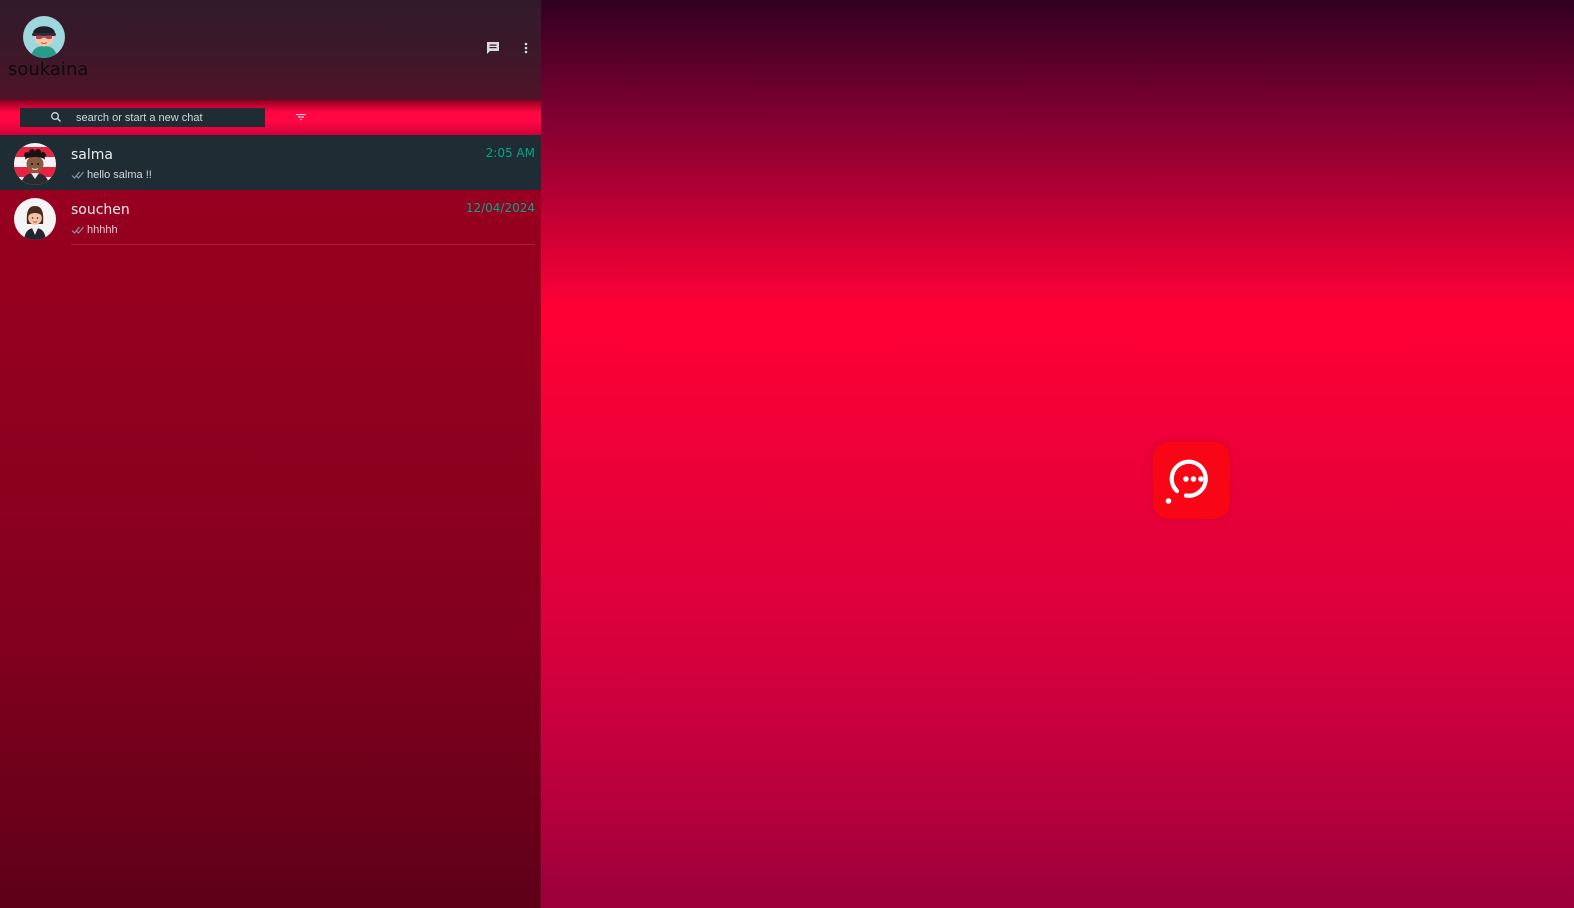 The image size is (1574, 908). I want to click on message-preview: hello salma !!, so click(111, 175).